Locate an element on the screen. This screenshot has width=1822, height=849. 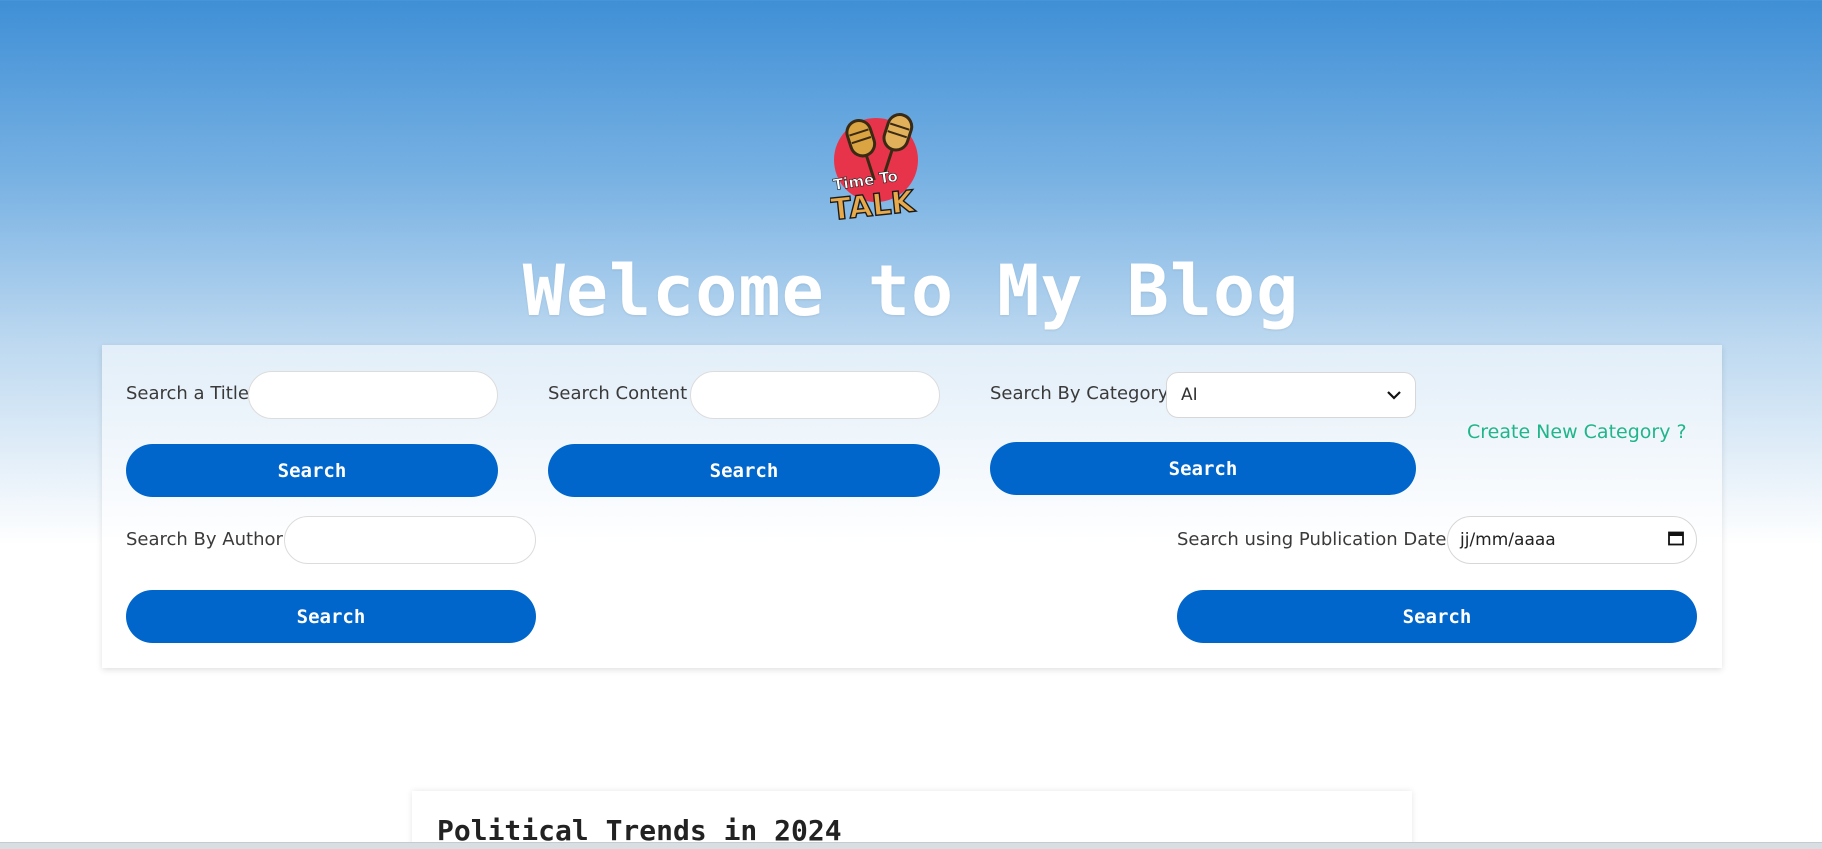
content-search-button: Search is located at coordinates (744, 470).